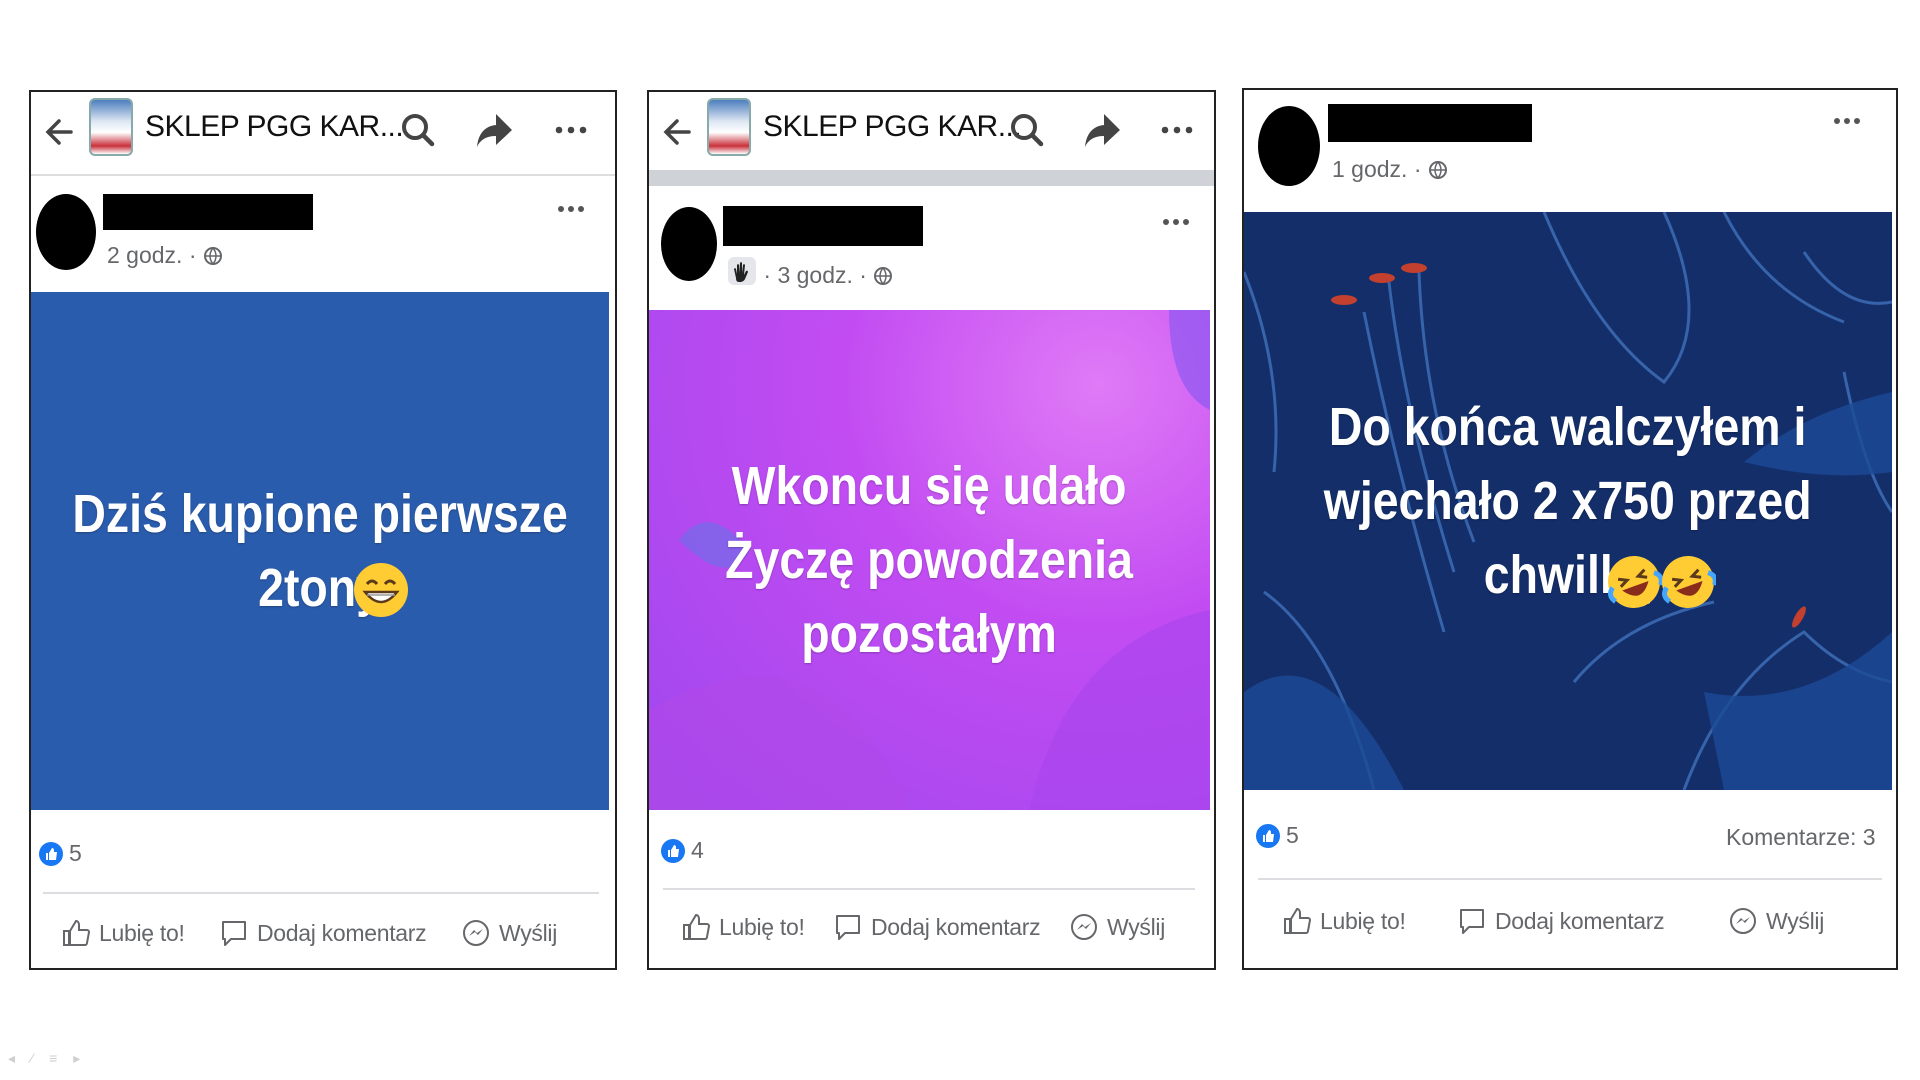 This screenshot has height=1080, width=1920. I want to click on post-meta: 2 godz. ·, so click(165, 255).